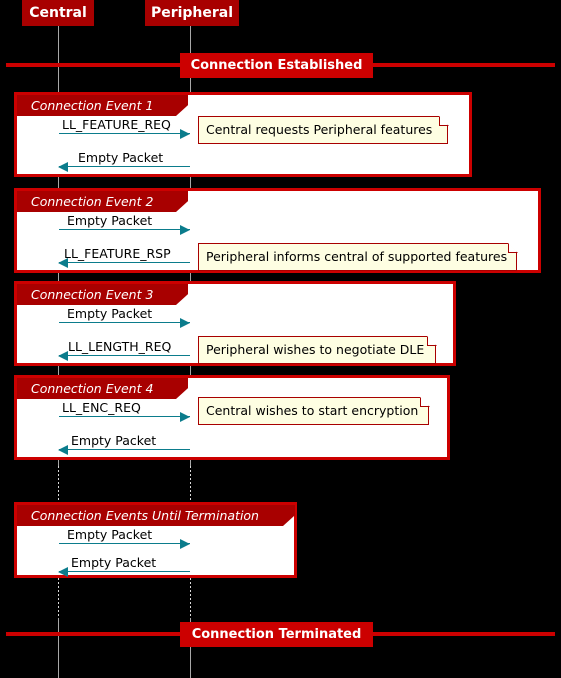 This screenshot has height=678, width=561. What do you see at coordinates (124, 262) in the screenshot?
I see `message-line-ll-feature-rsp` at bounding box center [124, 262].